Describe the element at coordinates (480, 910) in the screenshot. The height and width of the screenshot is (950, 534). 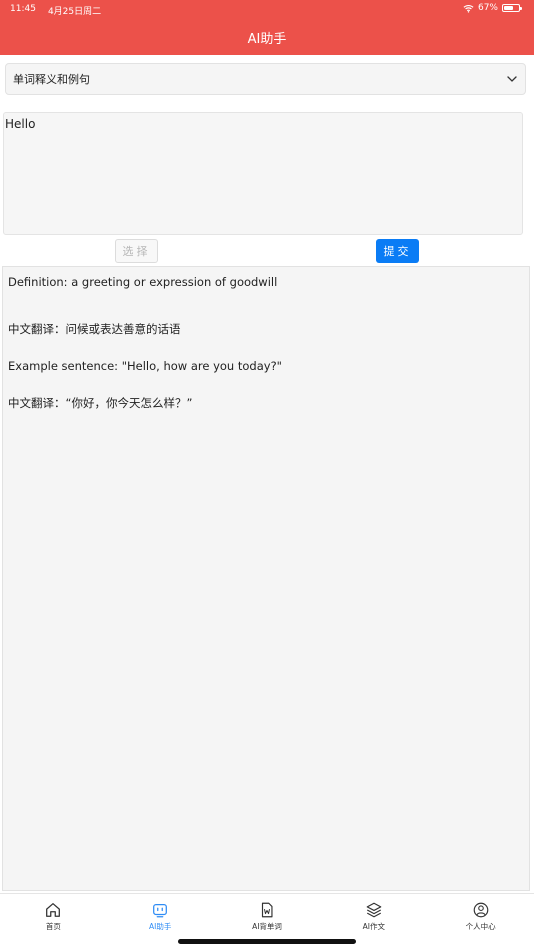
I see `user-icon` at that location.